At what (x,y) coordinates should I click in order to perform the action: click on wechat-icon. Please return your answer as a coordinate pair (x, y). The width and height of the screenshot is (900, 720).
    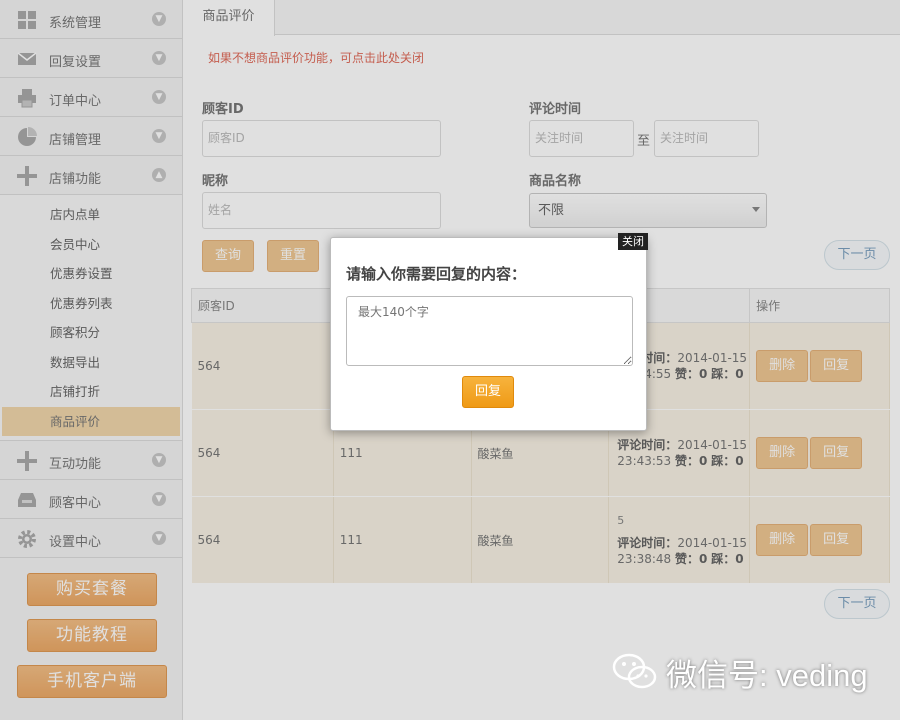
    Looking at the image, I should click on (635, 672).